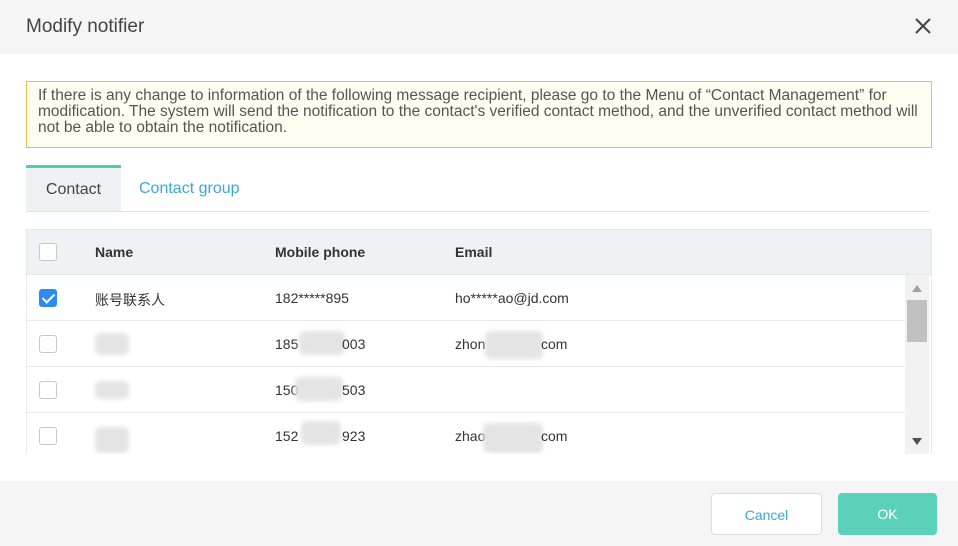  I want to click on table-row: 150 503, so click(466, 390).